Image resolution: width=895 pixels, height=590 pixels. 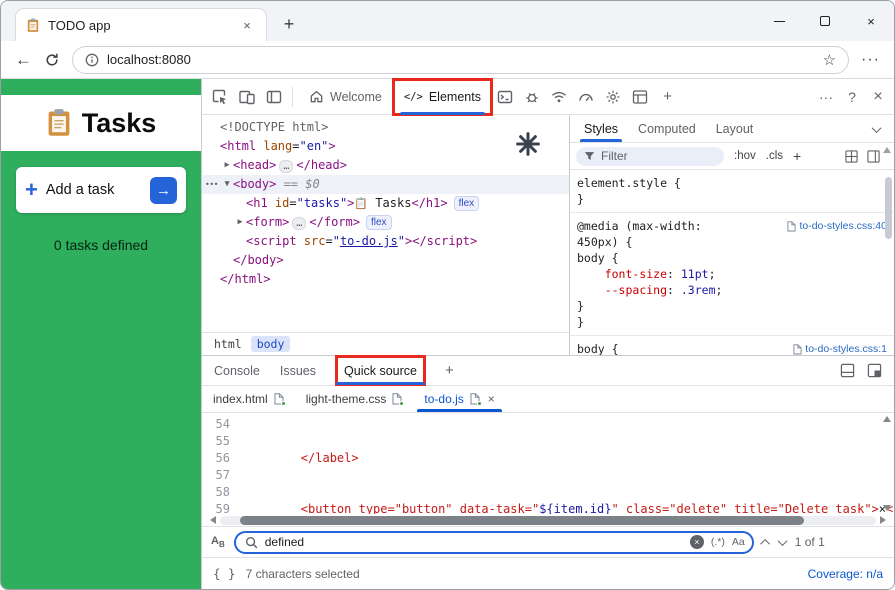 I want to click on bookmark-star-icon: ☆, so click(x=829, y=60).